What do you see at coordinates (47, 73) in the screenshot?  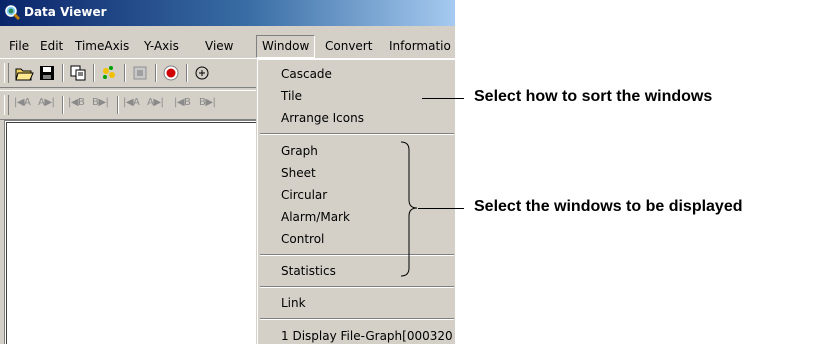 I see `save-disk-icon` at bounding box center [47, 73].